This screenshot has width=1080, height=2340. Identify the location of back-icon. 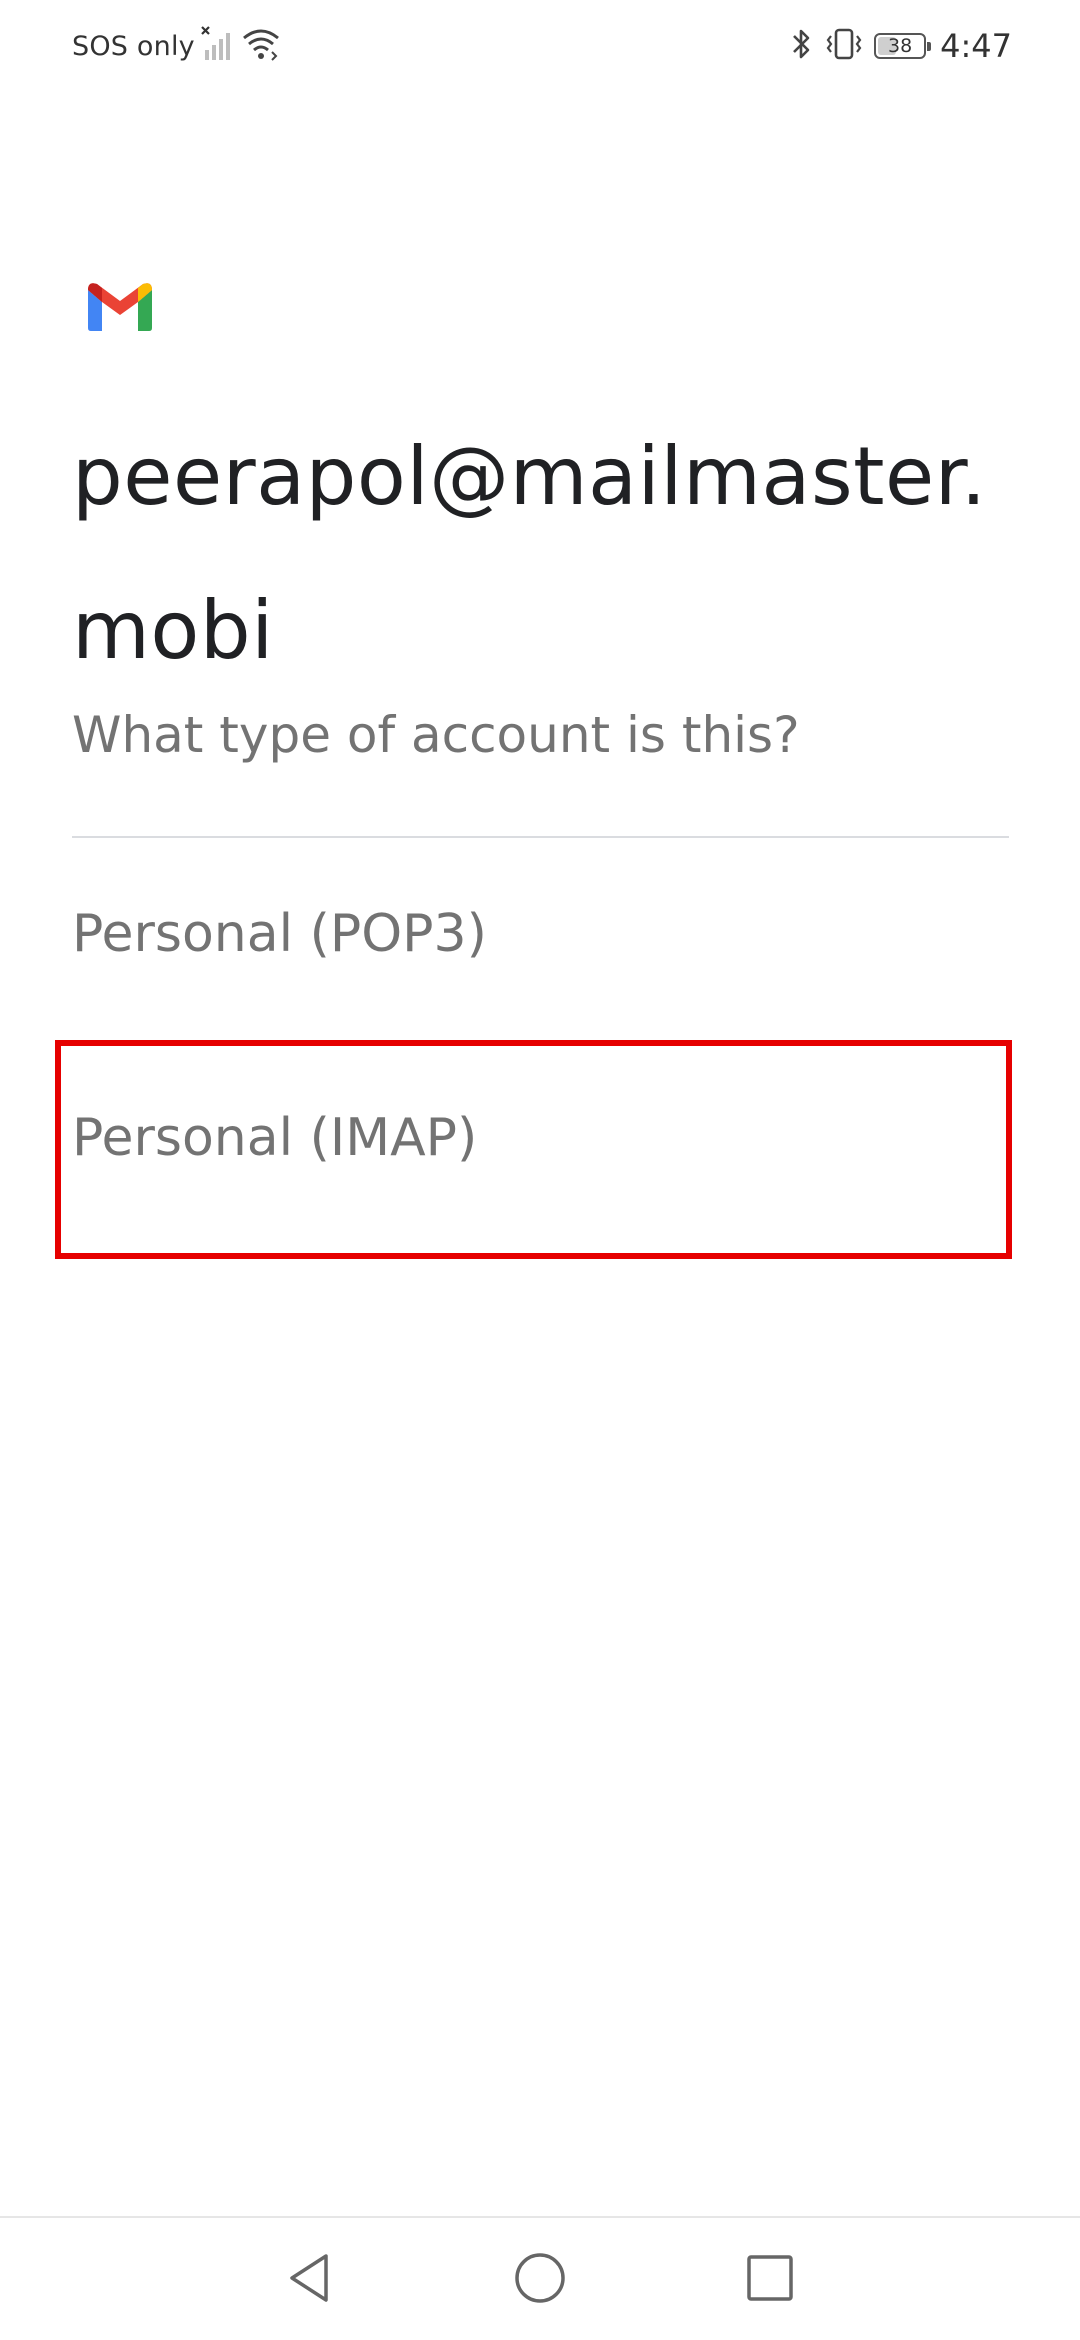
(310, 2280).